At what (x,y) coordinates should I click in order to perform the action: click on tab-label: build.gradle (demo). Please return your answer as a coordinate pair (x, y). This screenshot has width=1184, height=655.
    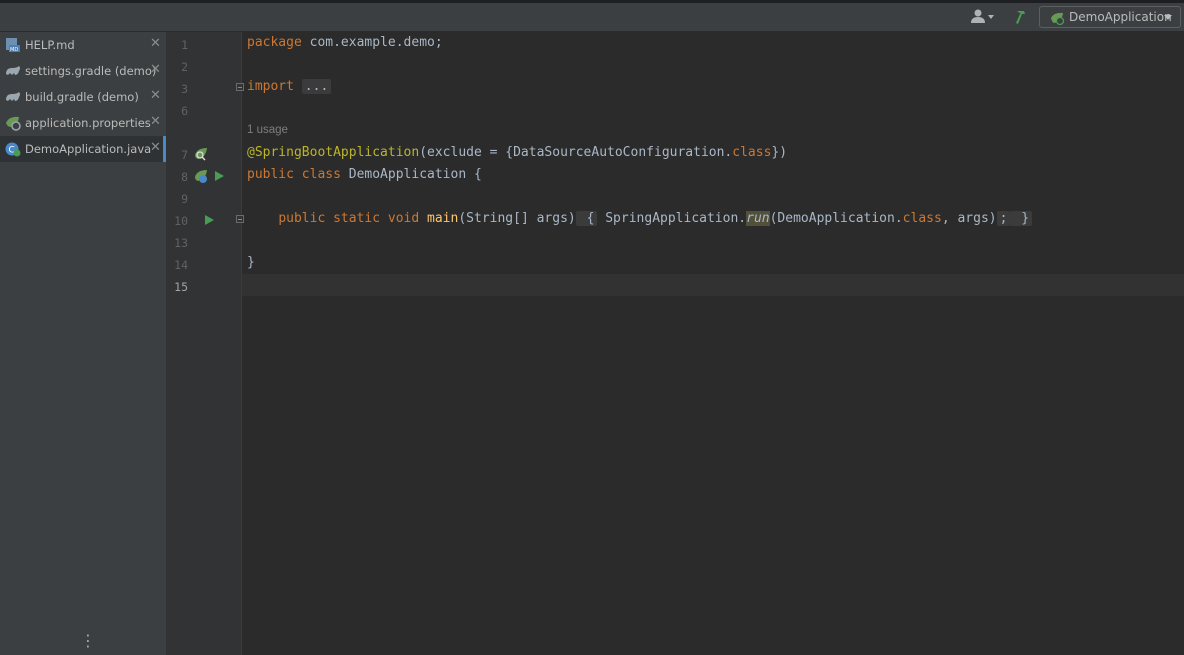
    Looking at the image, I should click on (82, 97).